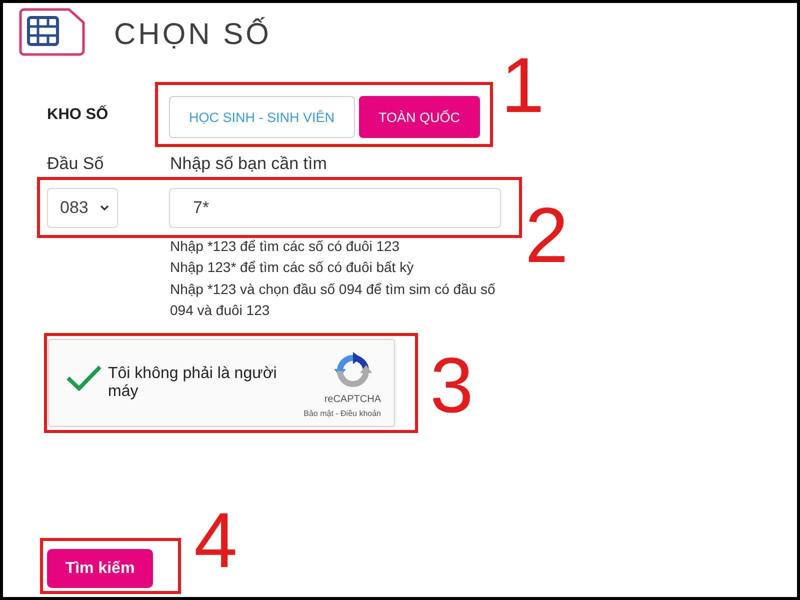 This screenshot has height=600, width=800. Describe the element at coordinates (248, 164) in the screenshot. I see `field-label: Nhập số bạn cần tìm` at that location.